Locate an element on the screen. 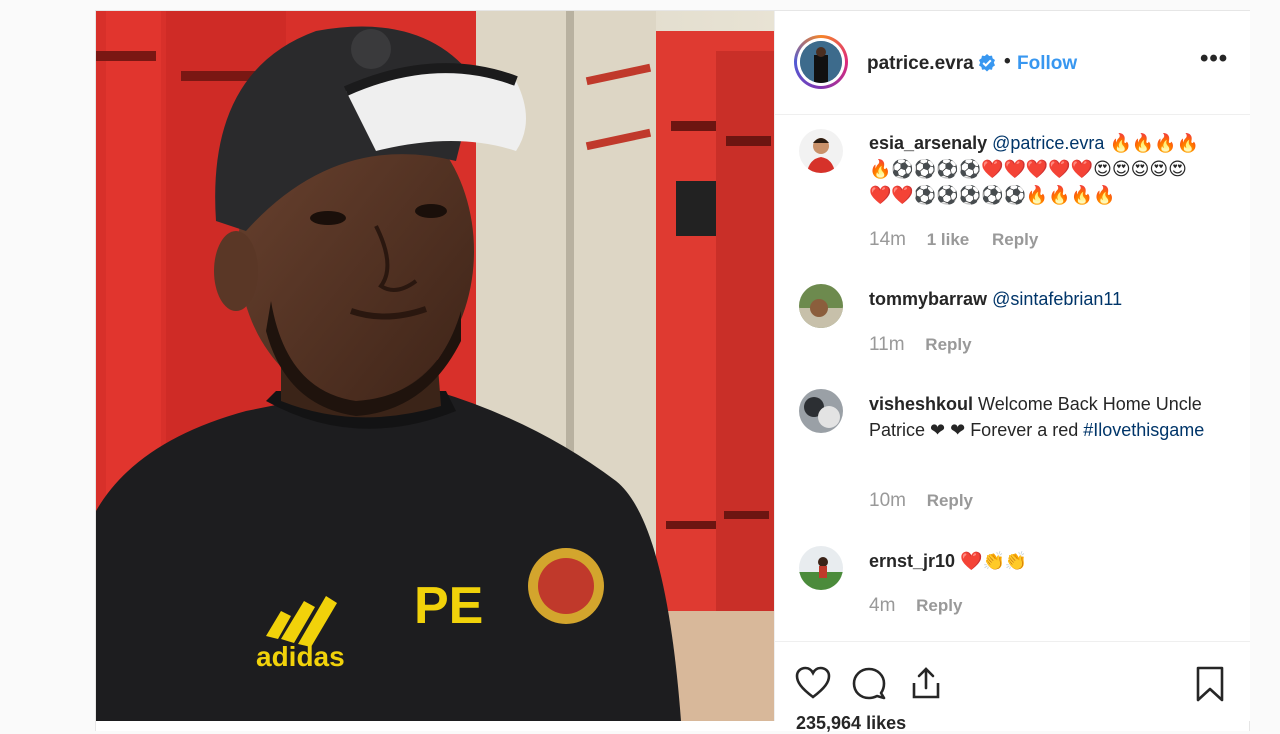  comment-meta: 11m Reply is located at coordinates (920, 345).